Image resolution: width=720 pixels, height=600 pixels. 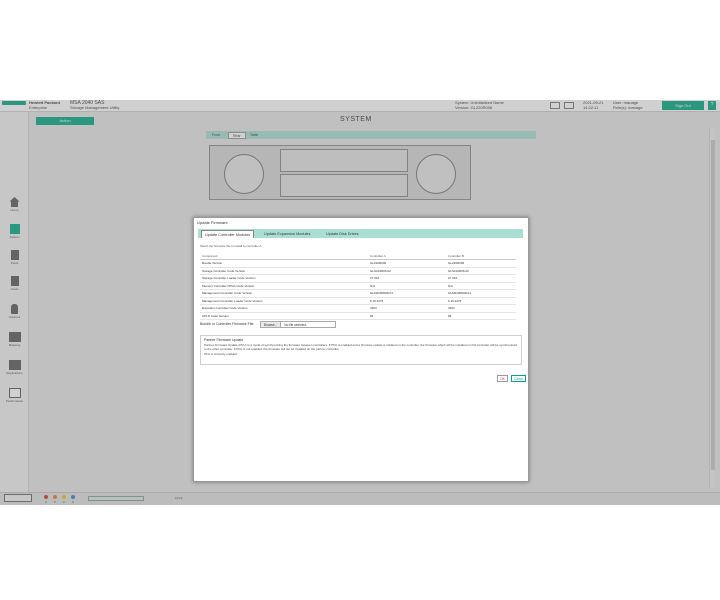 I want to click on controller-b-version: 83, so click(x=481, y=316).